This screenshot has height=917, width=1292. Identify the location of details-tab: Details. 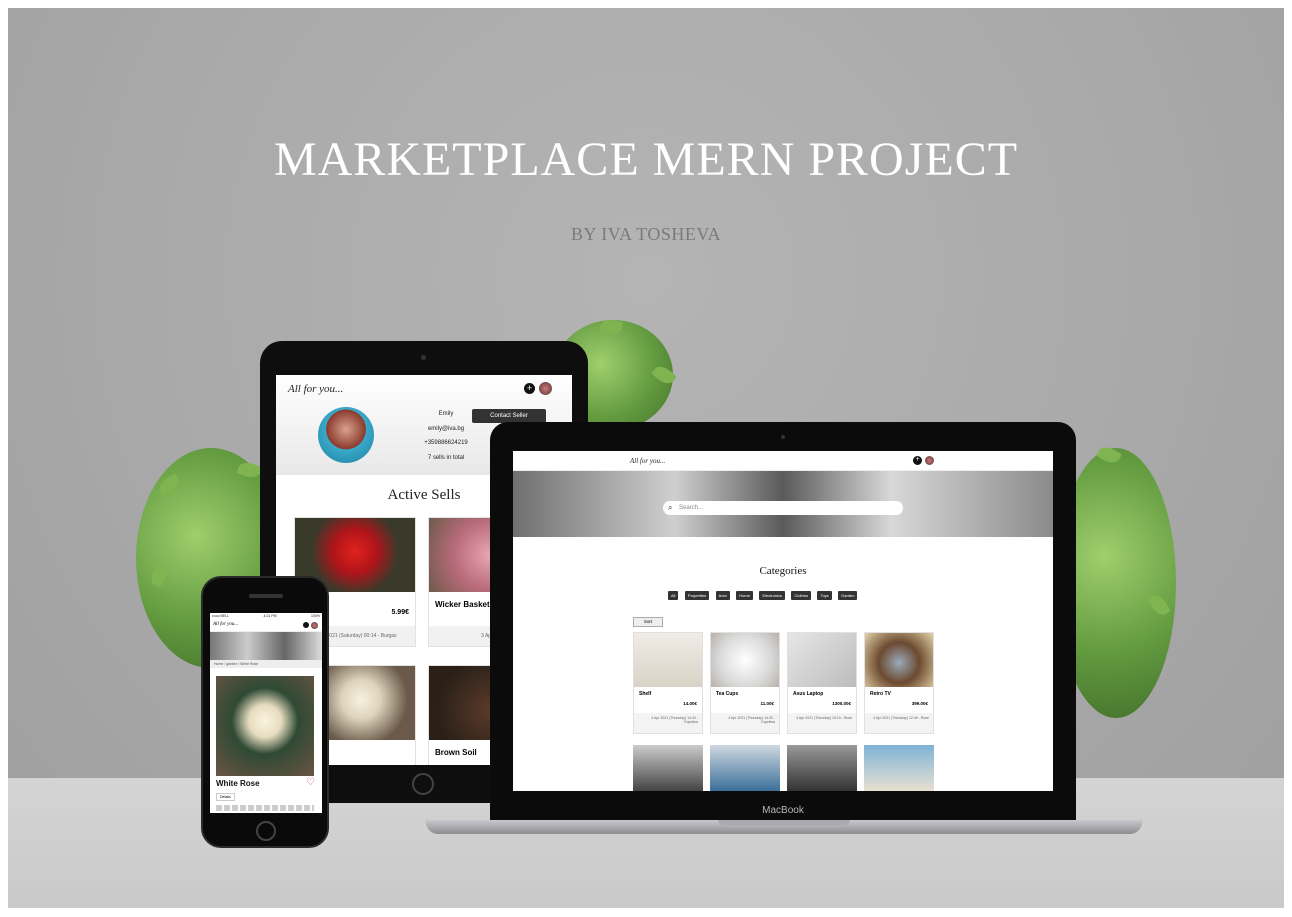
(225, 797).